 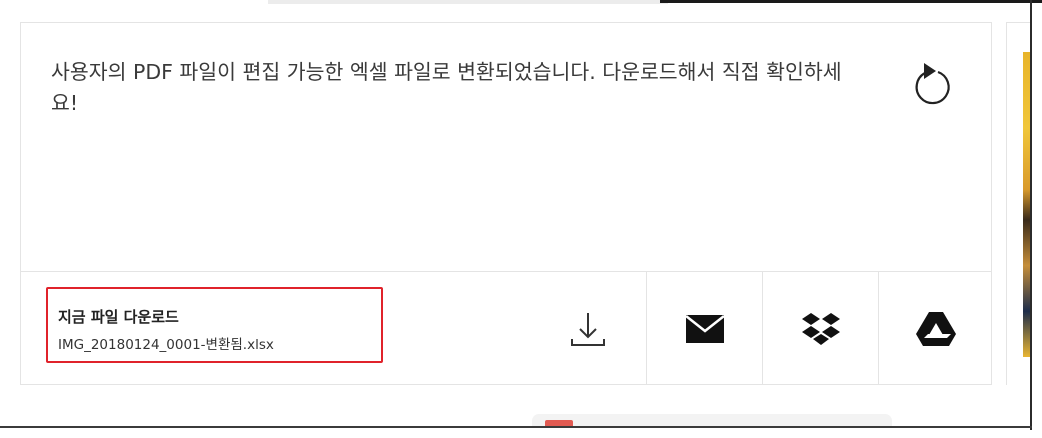 I want to click on dropbox-button, so click(x=820, y=328).